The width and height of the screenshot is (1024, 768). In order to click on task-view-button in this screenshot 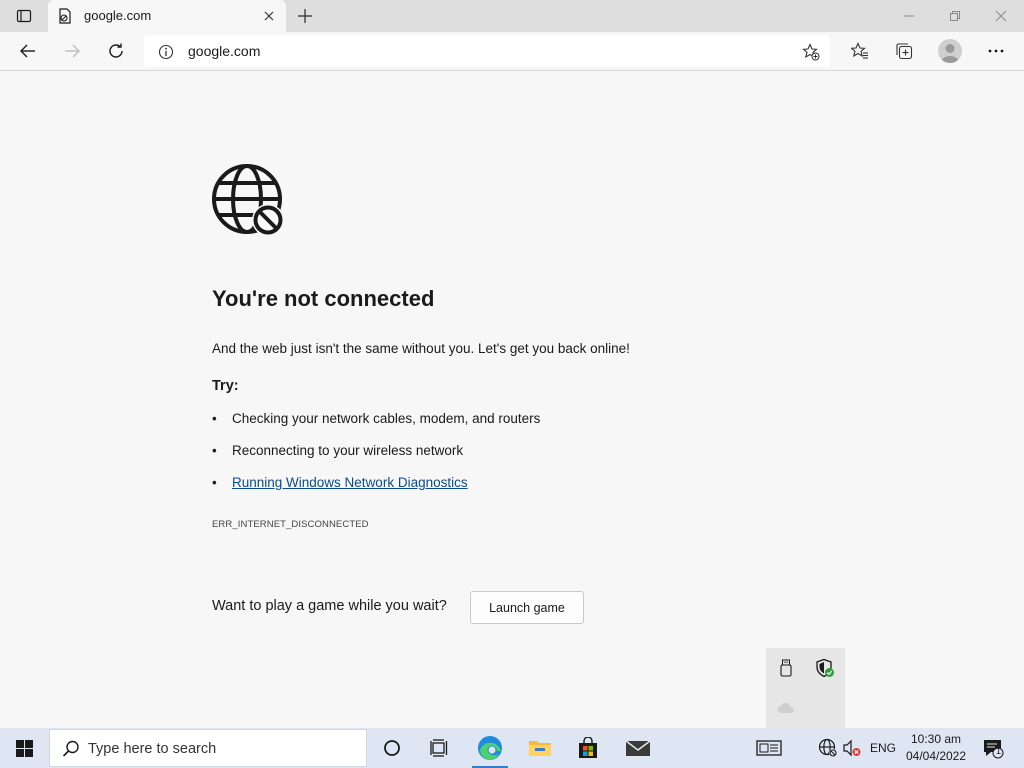, I will do `click(440, 748)`.